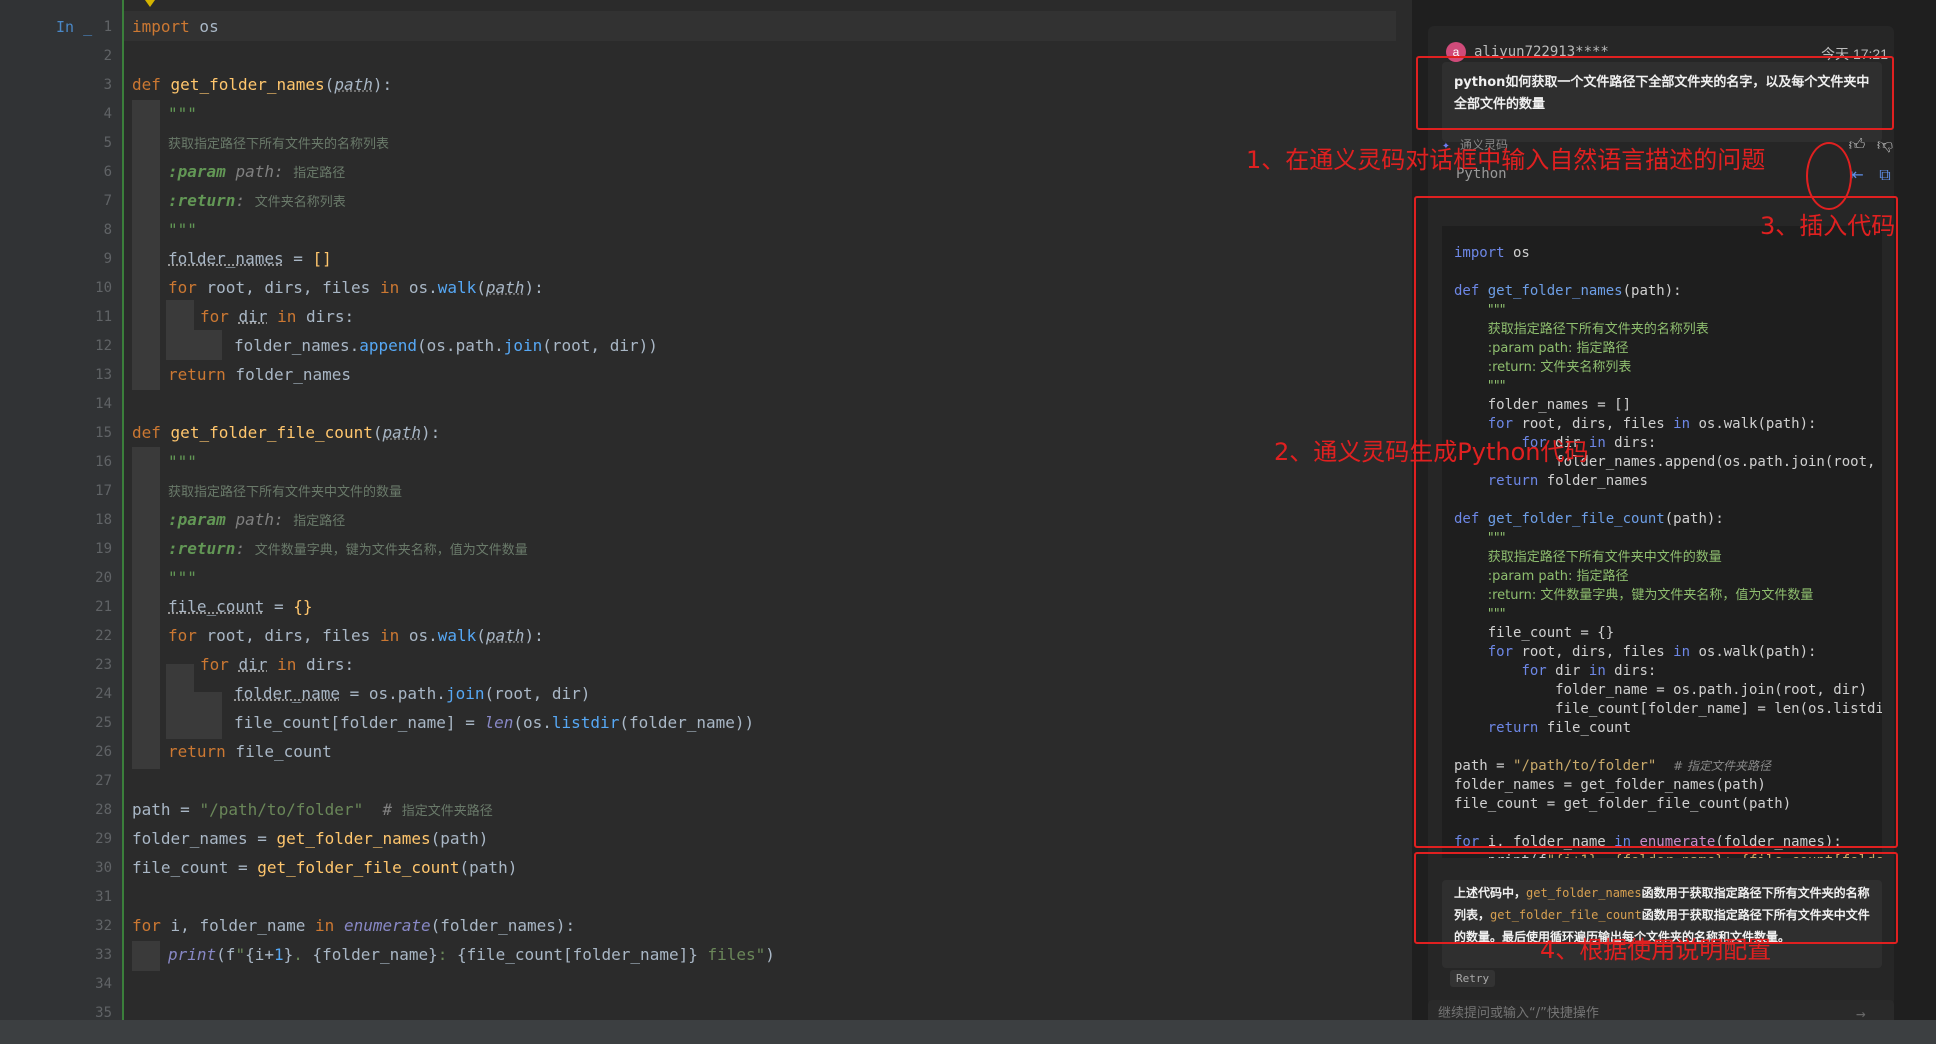  I want to click on line-number: 29, so click(103, 839).